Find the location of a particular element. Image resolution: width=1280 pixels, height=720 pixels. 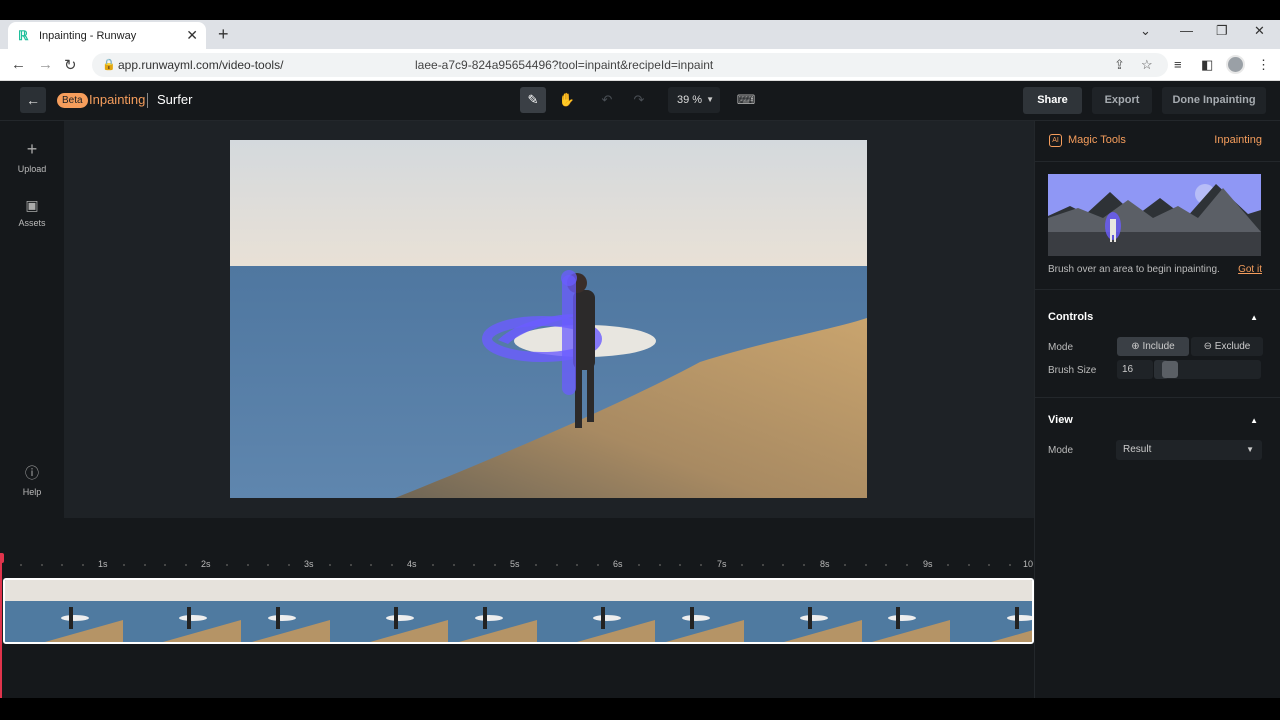

help-button: ⓘ Help is located at coordinates (32, 480).